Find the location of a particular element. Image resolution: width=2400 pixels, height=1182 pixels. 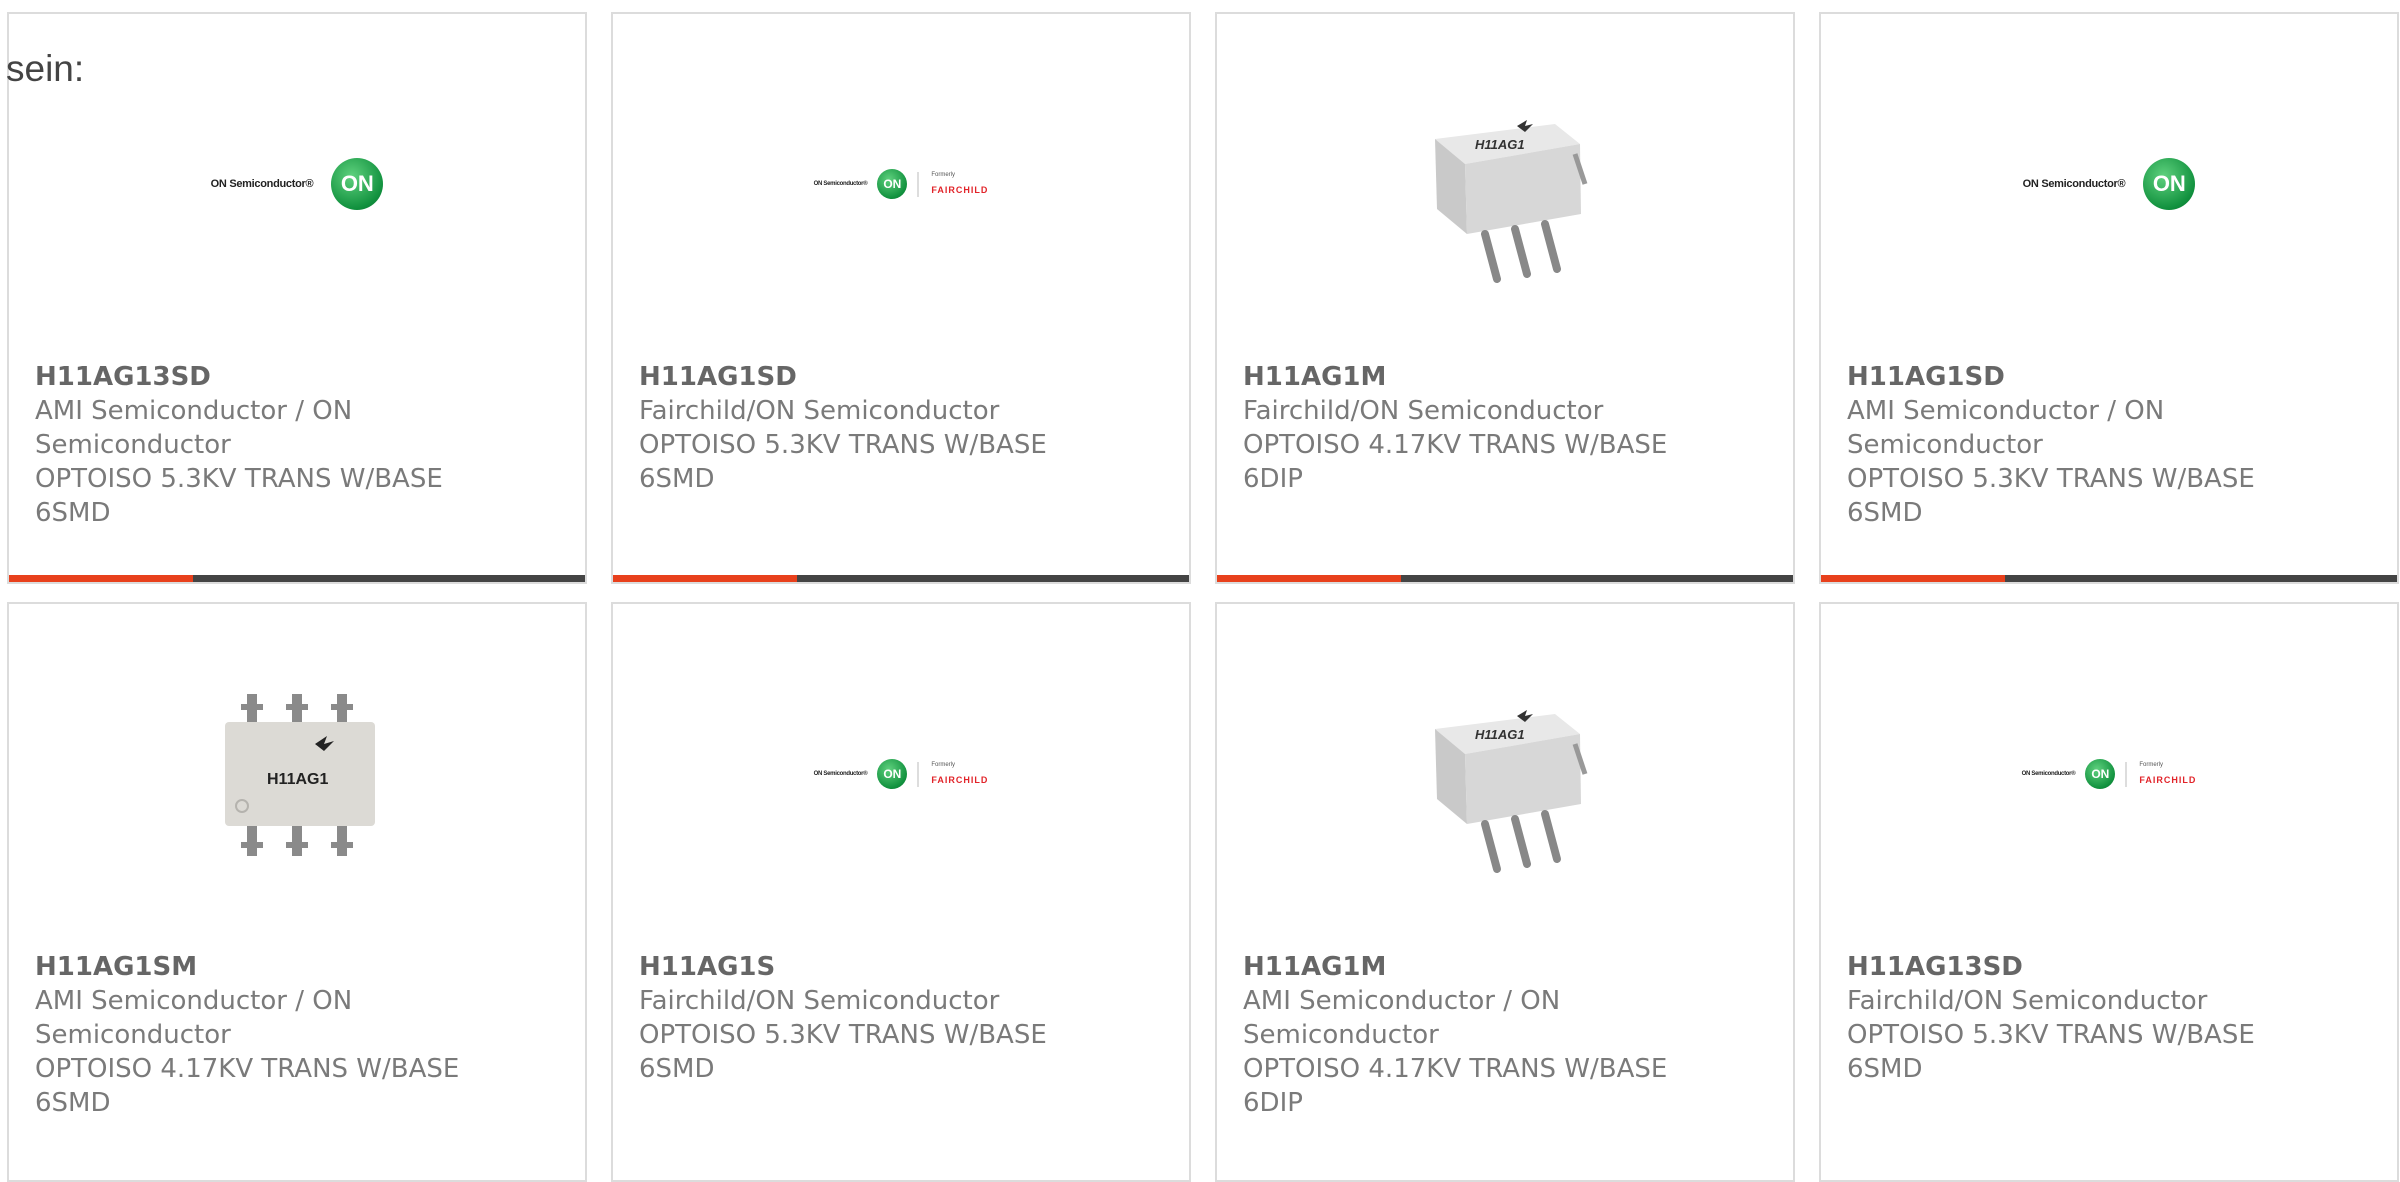

smd-chip-photo: H11AG1 is located at coordinates (300, 775).